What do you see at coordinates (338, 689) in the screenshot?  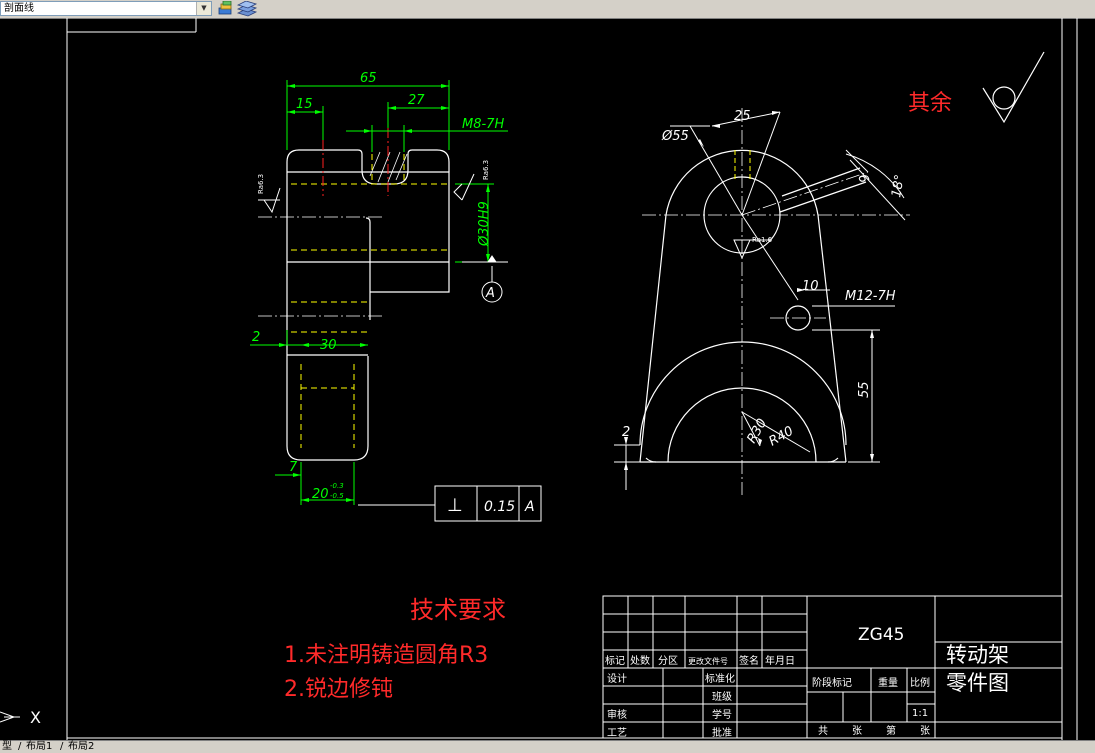 I see `tech-req-item-2: 2.锐边修钝` at bounding box center [338, 689].